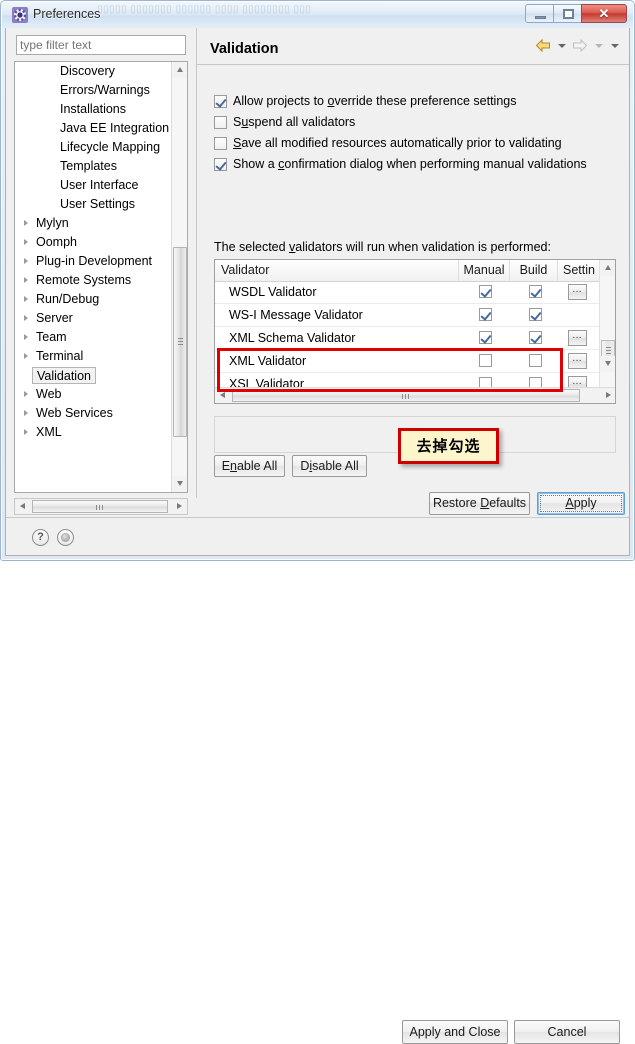 The height and width of the screenshot is (1044, 635). Describe the element at coordinates (567, 1032) in the screenshot. I see `cancel-button: Cancel` at that location.